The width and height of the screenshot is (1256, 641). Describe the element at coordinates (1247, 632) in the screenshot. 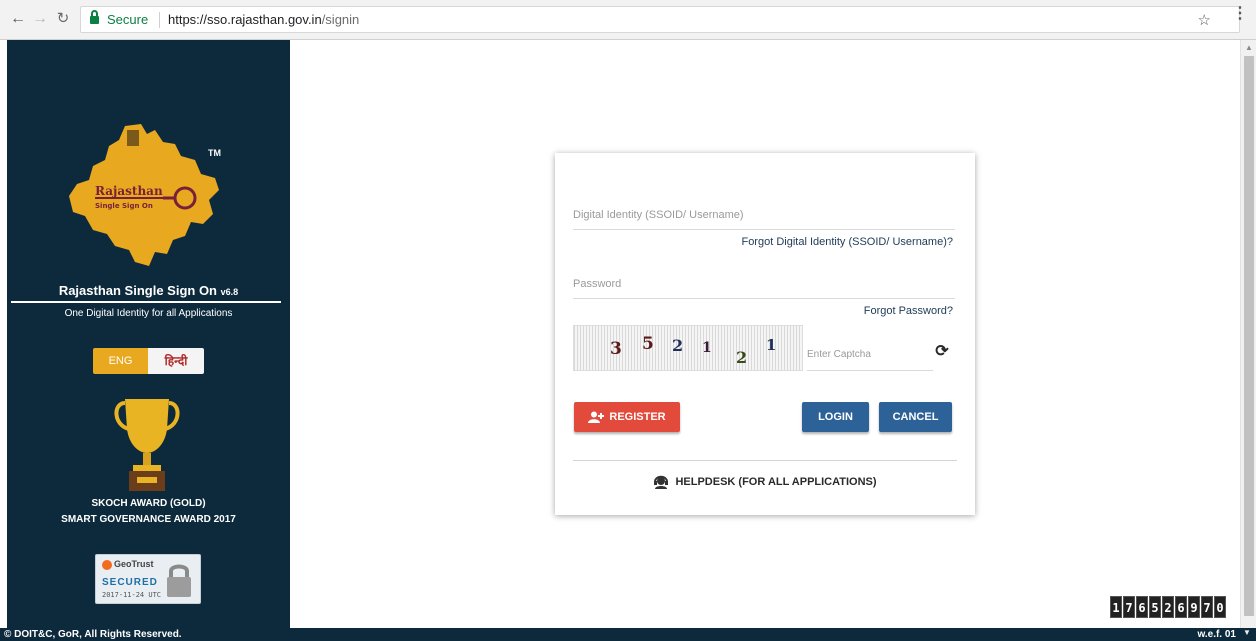

I see `scroll-down-arrow-icon: ▼` at that location.